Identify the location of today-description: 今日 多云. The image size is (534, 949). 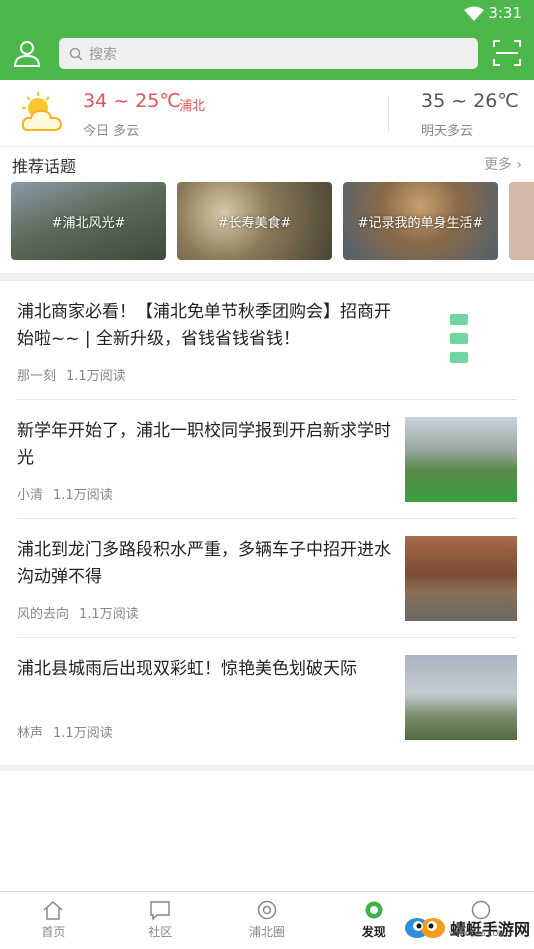
(111, 131).